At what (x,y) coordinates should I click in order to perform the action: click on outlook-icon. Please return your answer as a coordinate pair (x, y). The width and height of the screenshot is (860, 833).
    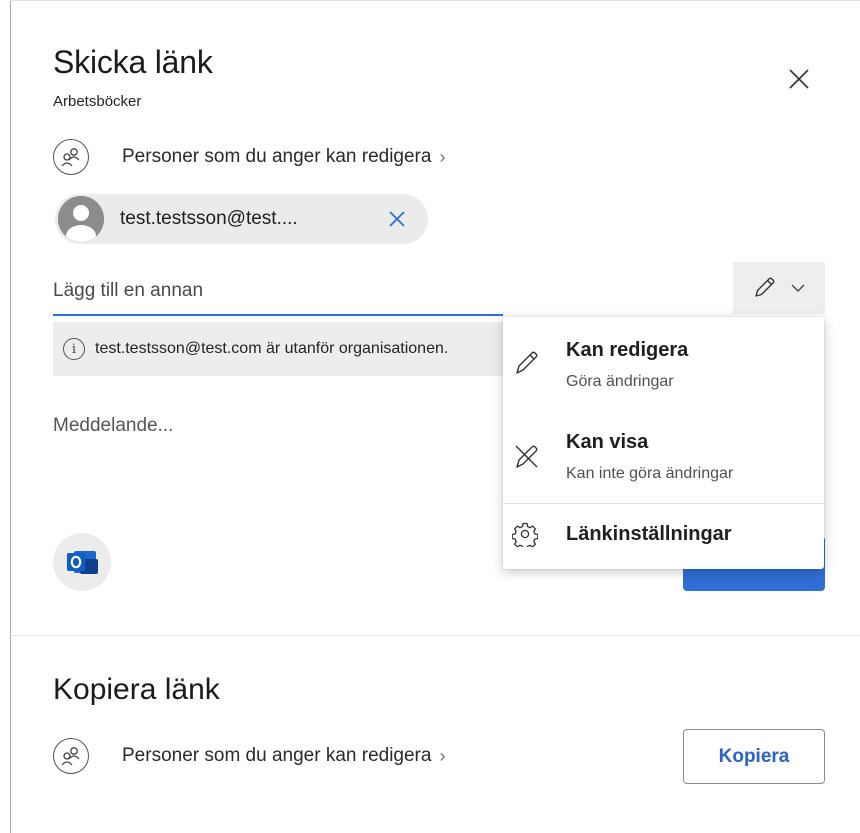
    Looking at the image, I should click on (82, 562).